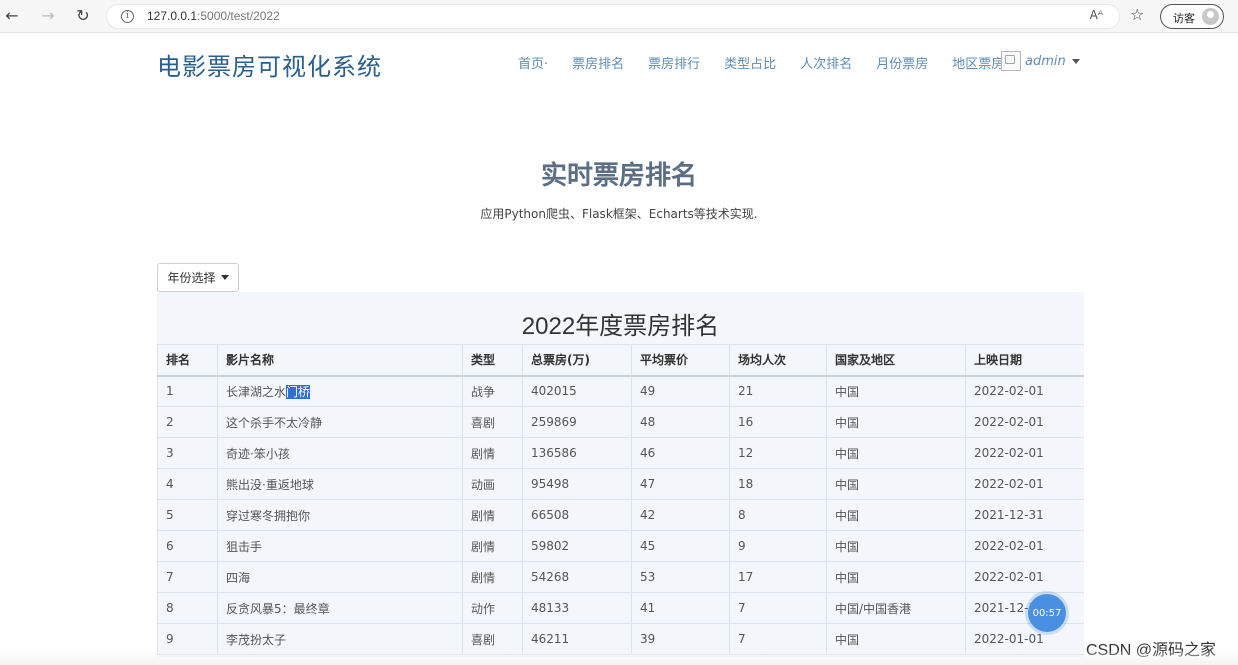  What do you see at coordinates (298, 391) in the screenshot?
I see `text-selection: 门桥` at bounding box center [298, 391].